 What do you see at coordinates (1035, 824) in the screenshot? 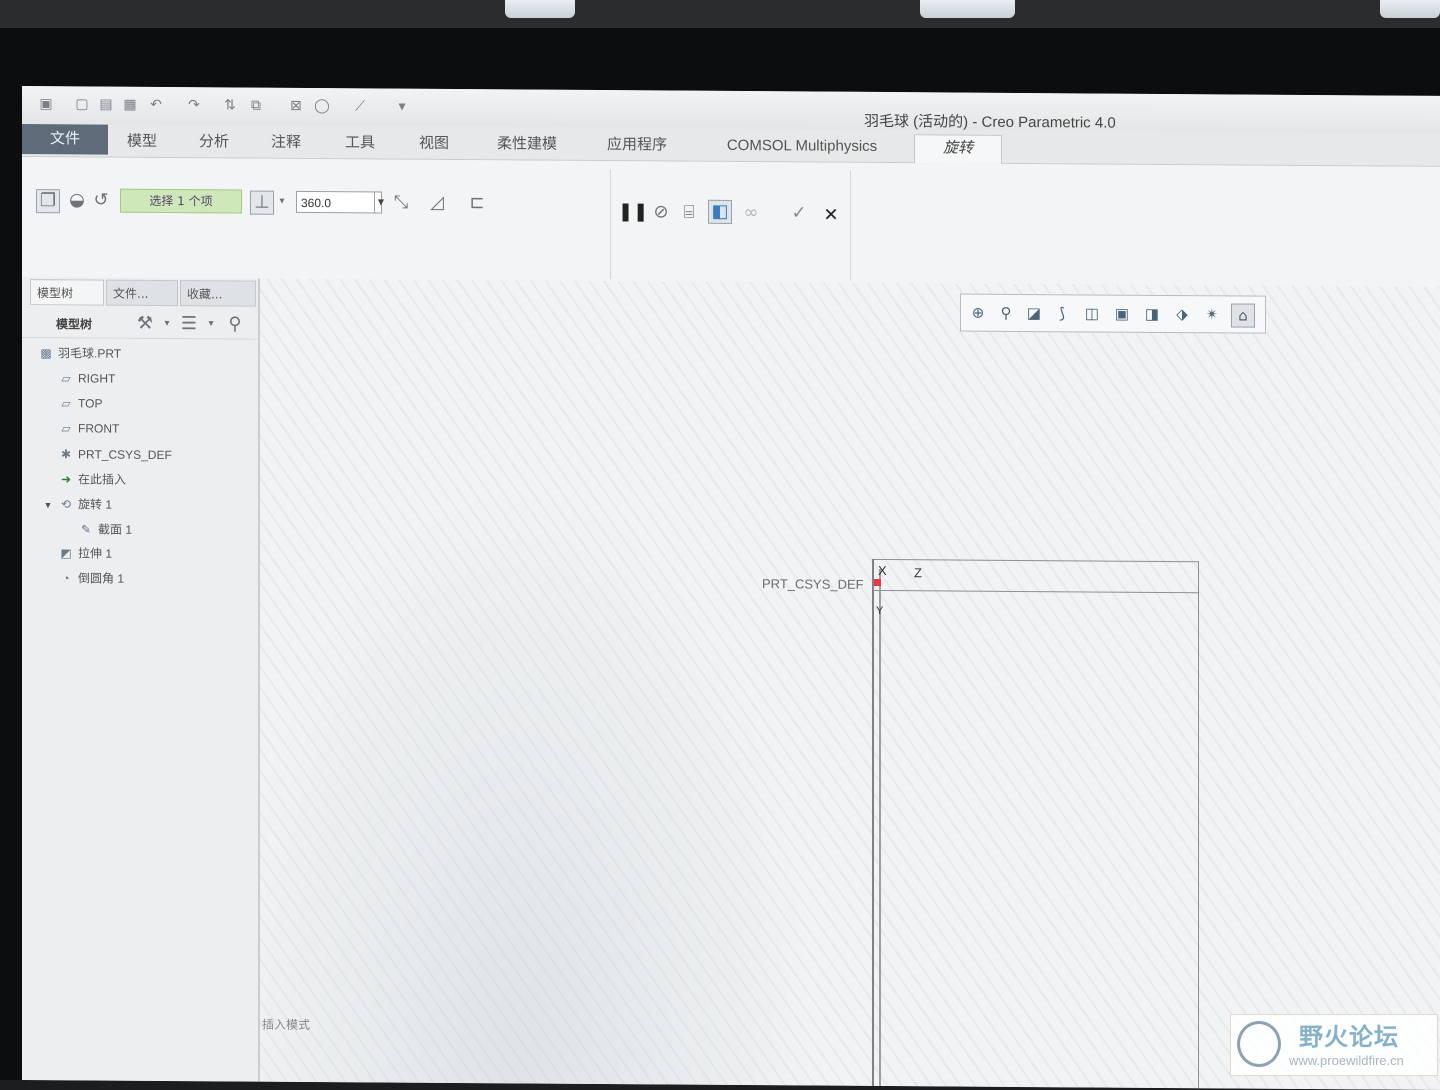
I see `sketch-geometry` at bounding box center [1035, 824].